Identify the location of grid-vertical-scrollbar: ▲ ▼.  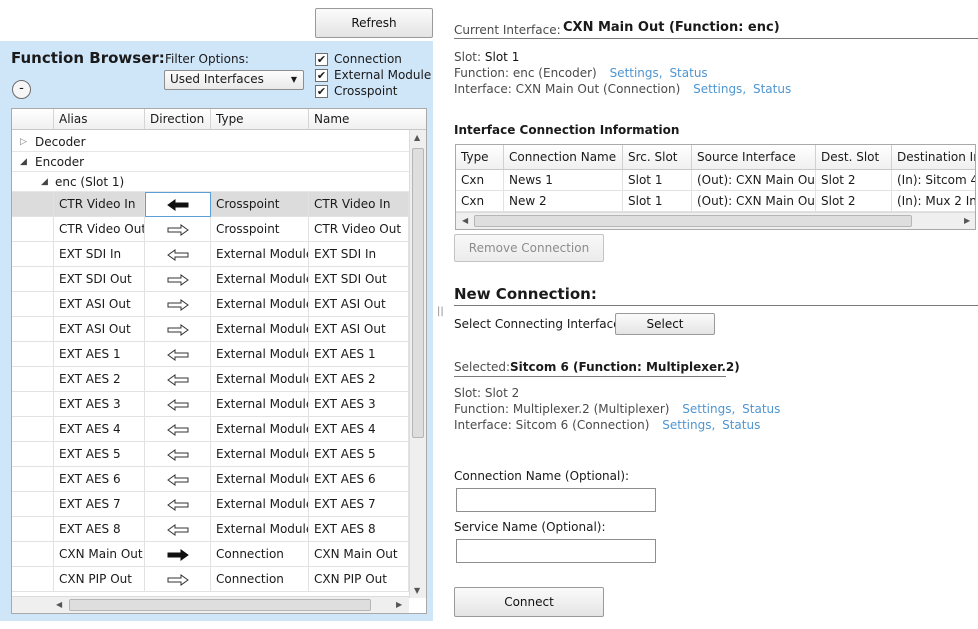
(417, 364).